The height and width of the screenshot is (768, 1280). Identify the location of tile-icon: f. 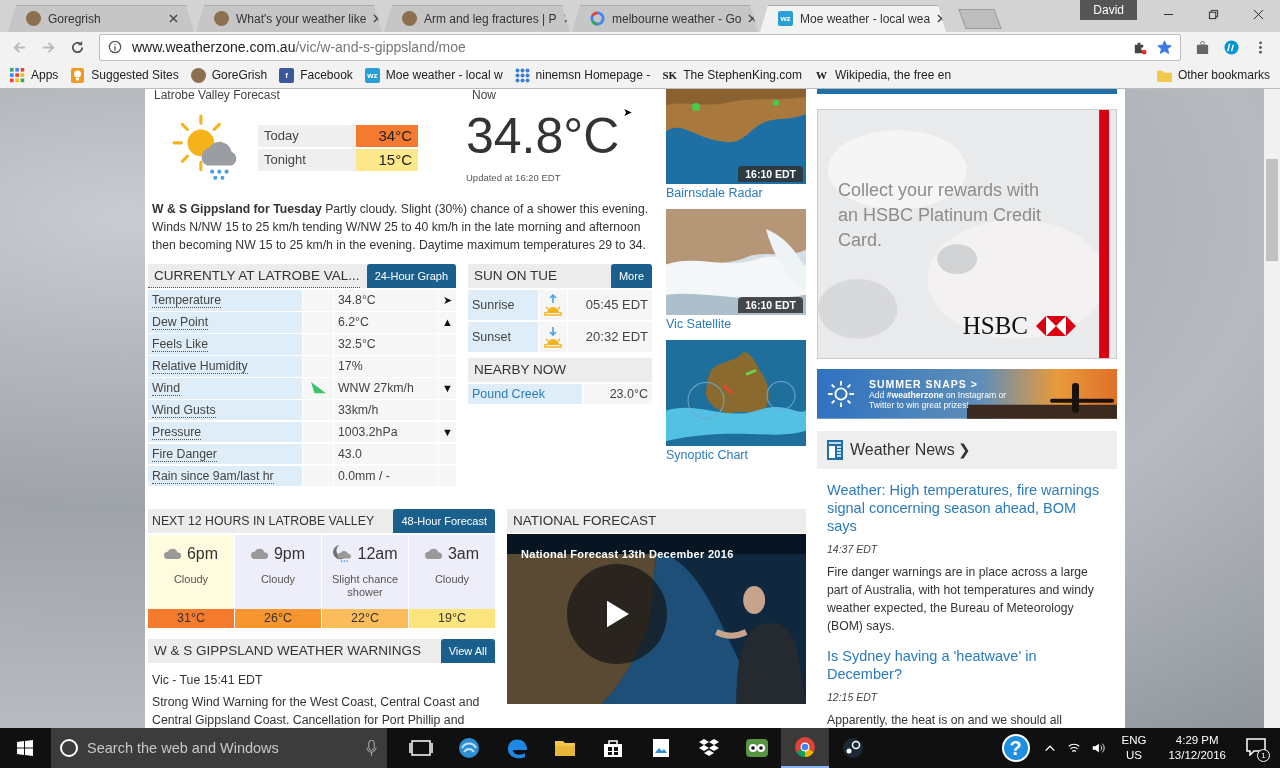
(287, 75).